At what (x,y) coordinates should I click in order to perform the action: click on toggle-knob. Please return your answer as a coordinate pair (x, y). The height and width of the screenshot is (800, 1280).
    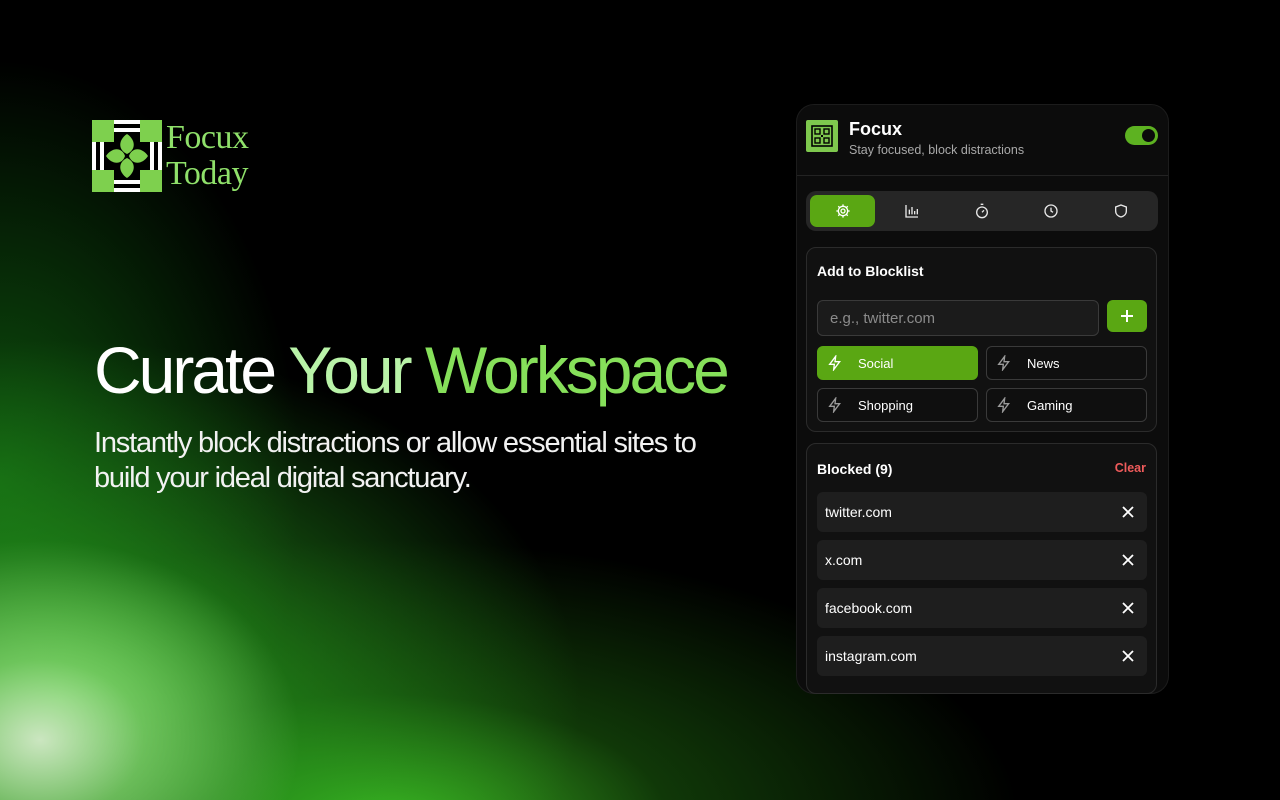
    Looking at the image, I should click on (1148, 135).